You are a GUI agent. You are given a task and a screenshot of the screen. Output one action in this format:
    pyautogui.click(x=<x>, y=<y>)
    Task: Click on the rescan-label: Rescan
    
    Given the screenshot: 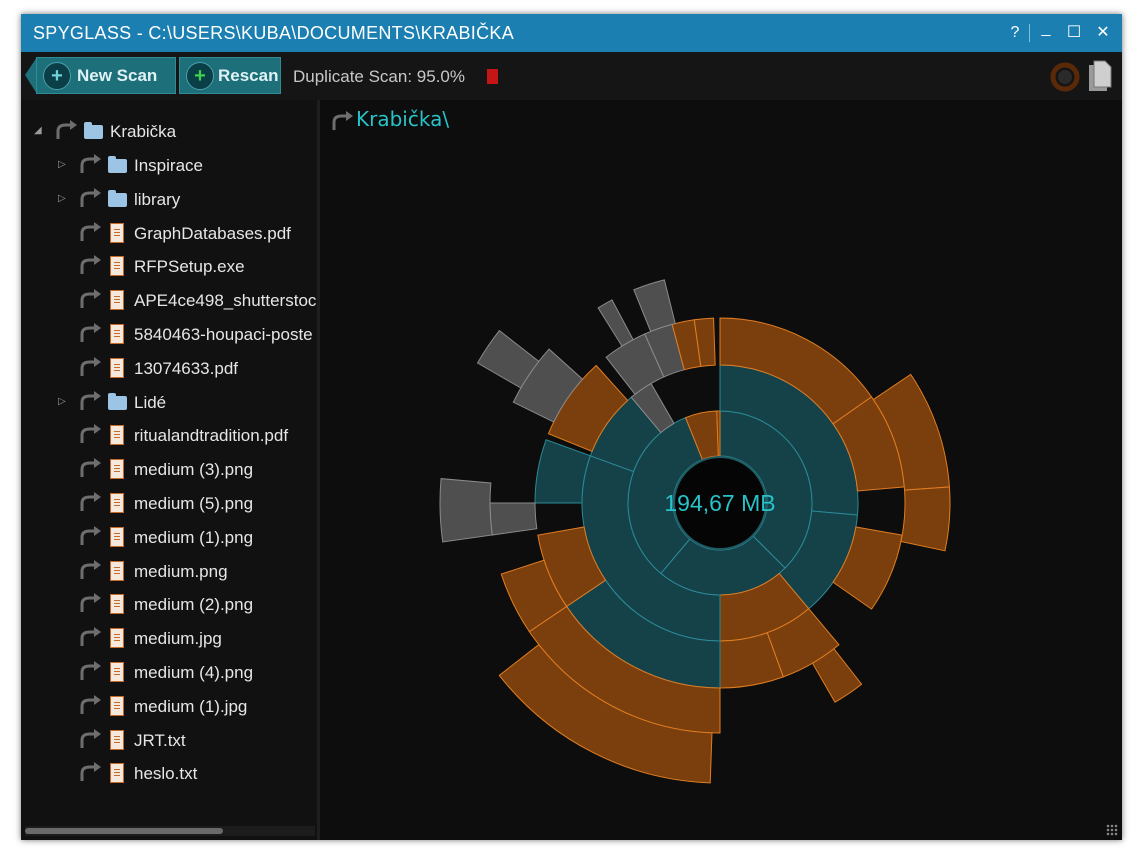 What is the action you would take?
    pyautogui.click(x=248, y=75)
    